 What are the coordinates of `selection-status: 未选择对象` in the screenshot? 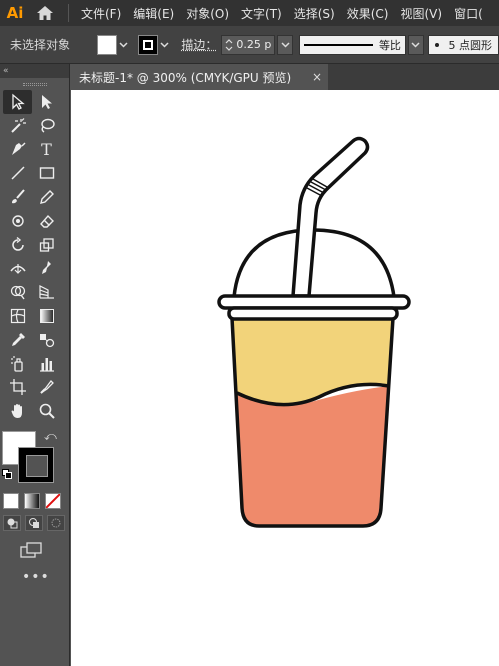 It's located at (40, 45).